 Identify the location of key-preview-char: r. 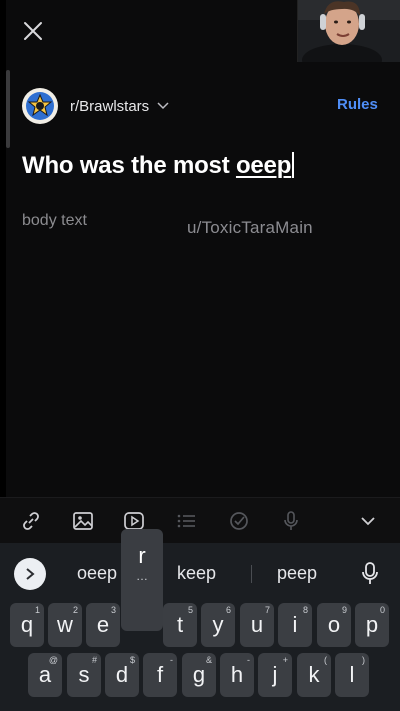
(142, 555).